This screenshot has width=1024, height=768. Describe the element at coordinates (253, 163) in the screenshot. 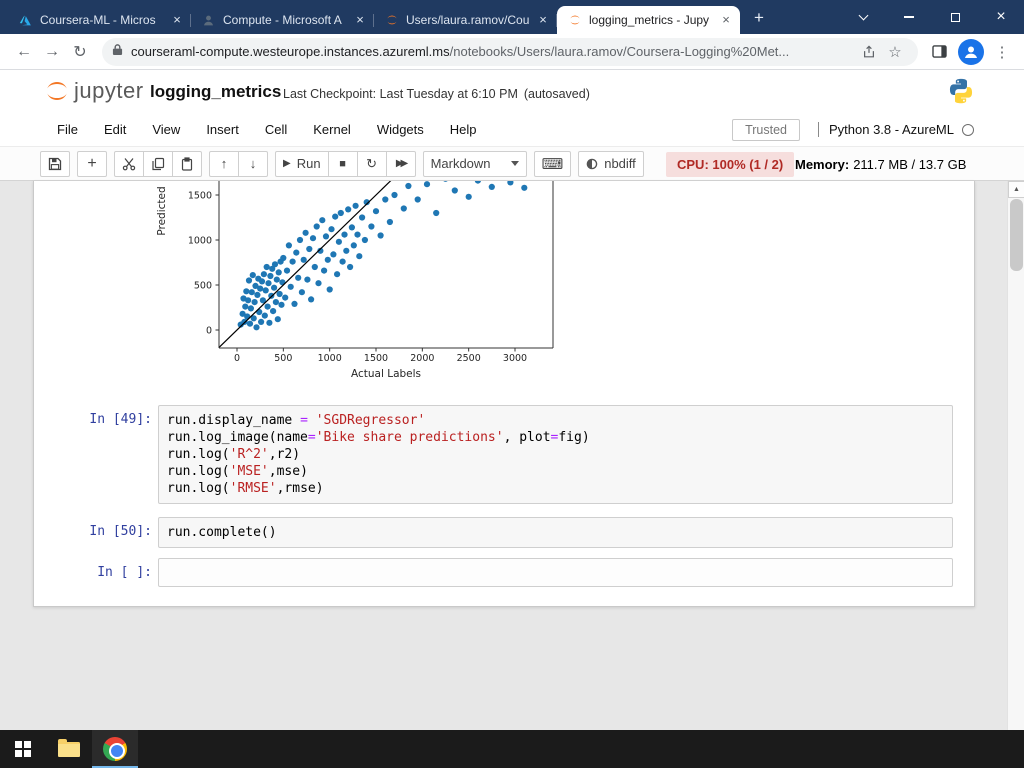

I see `move-cell-down-button: ↓` at that location.